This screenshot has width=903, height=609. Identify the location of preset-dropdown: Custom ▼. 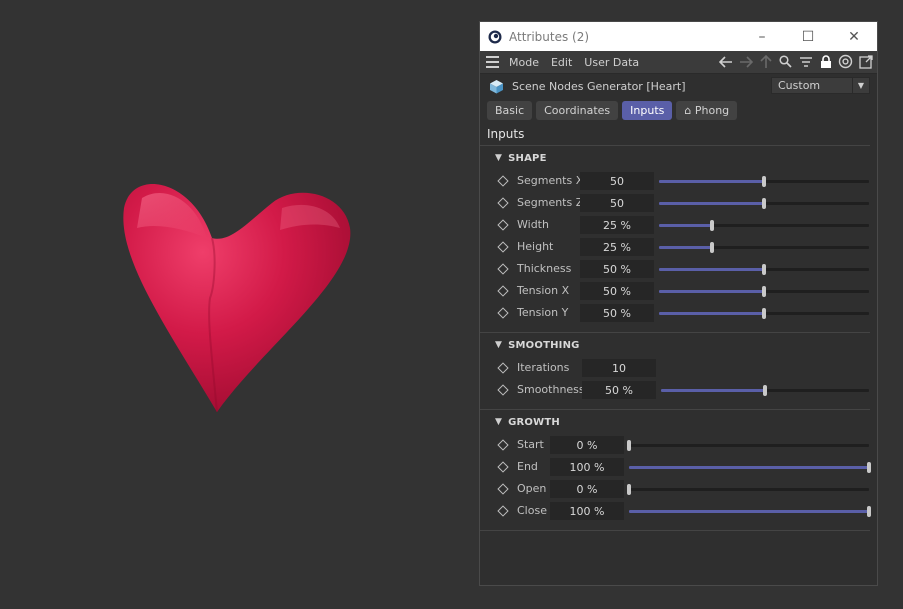
(820, 85).